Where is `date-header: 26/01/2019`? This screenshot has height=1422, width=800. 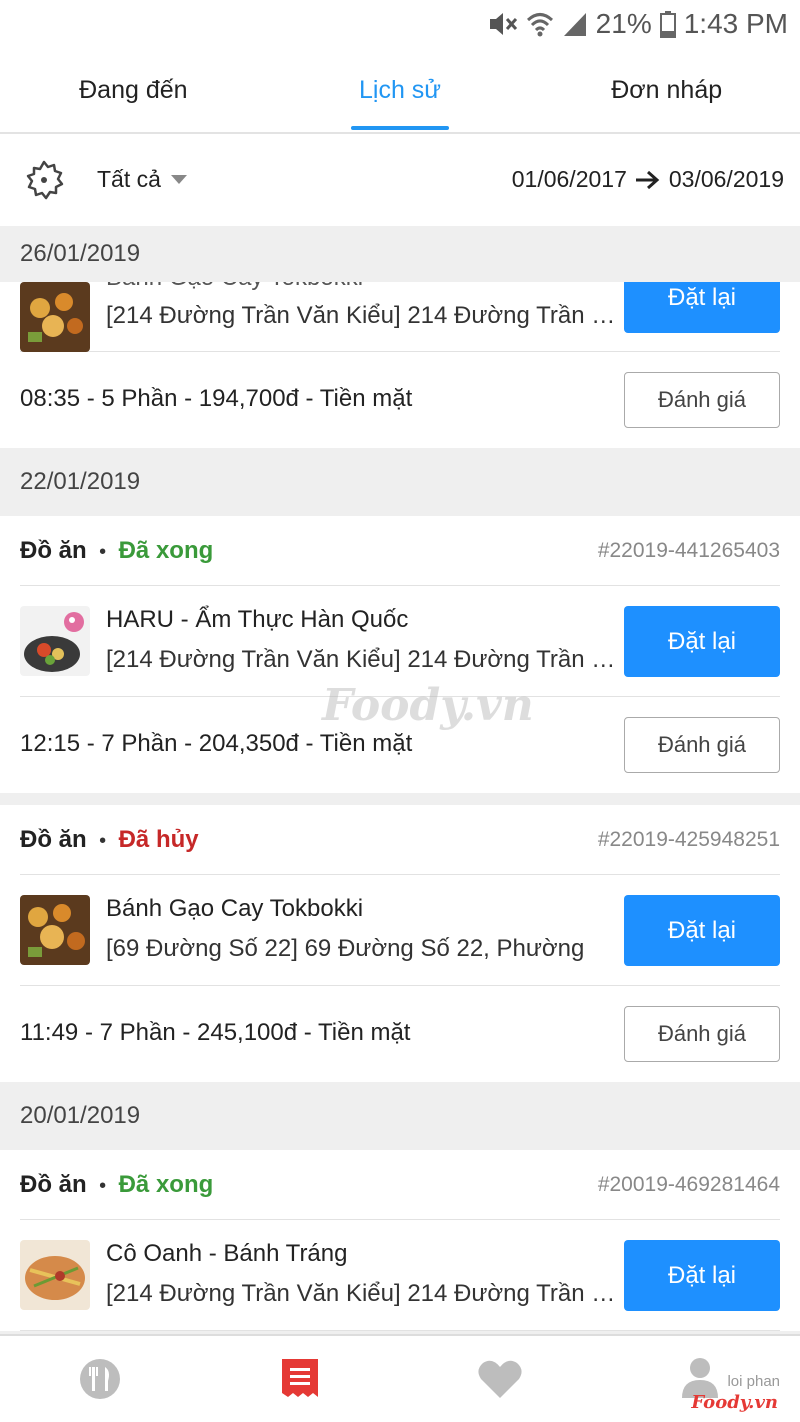 date-header: 26/01/2019 is located at coordinates (400, 254).